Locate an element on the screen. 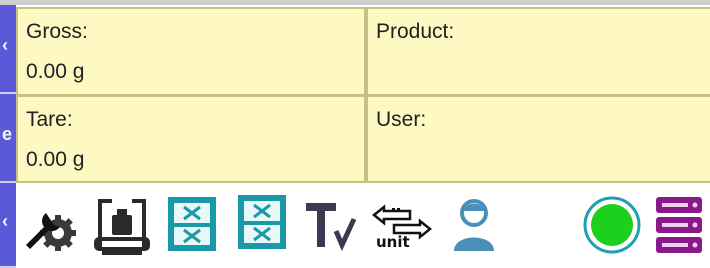 Image resolution: width=710 pixels, height=268 pixels. status-green-dot-icon is located at coordinates (612, 225).